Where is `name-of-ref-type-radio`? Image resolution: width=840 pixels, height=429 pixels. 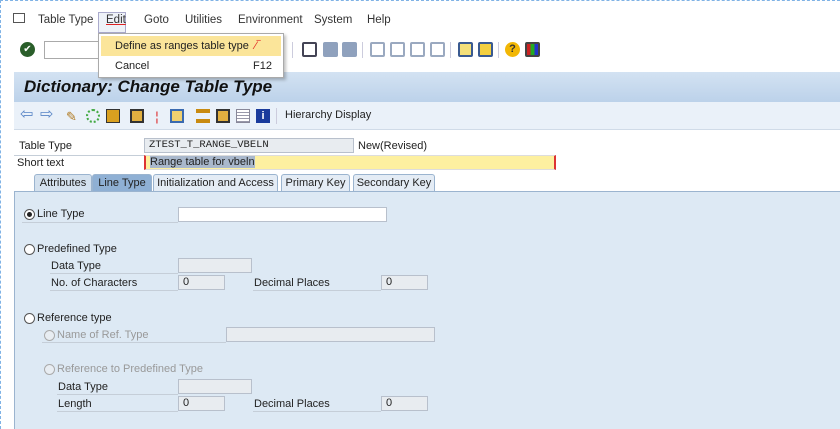
name-of-ref-type-radio is located at coordinates (49, 335).